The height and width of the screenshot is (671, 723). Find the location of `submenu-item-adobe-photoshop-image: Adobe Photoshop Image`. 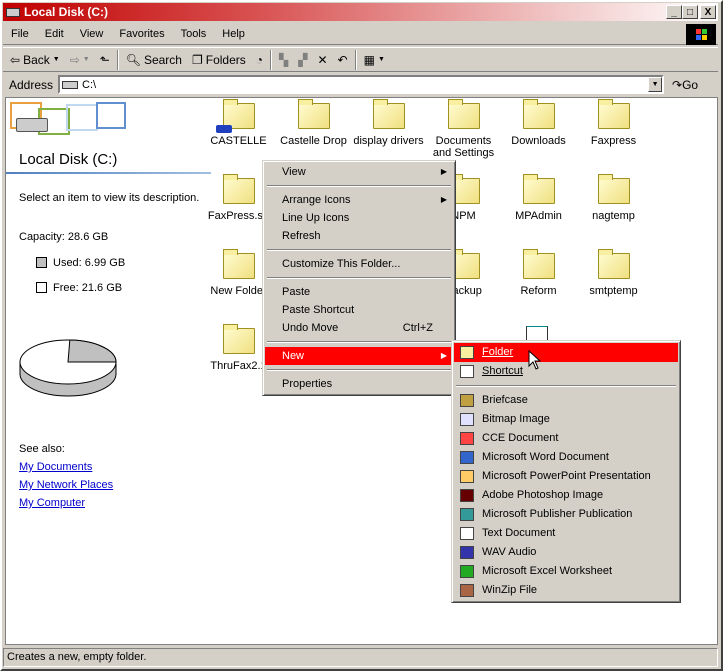

submenu-item-adobe-photoshop-image: Adobe Photoshop Image is located at coordinates (566, 495).